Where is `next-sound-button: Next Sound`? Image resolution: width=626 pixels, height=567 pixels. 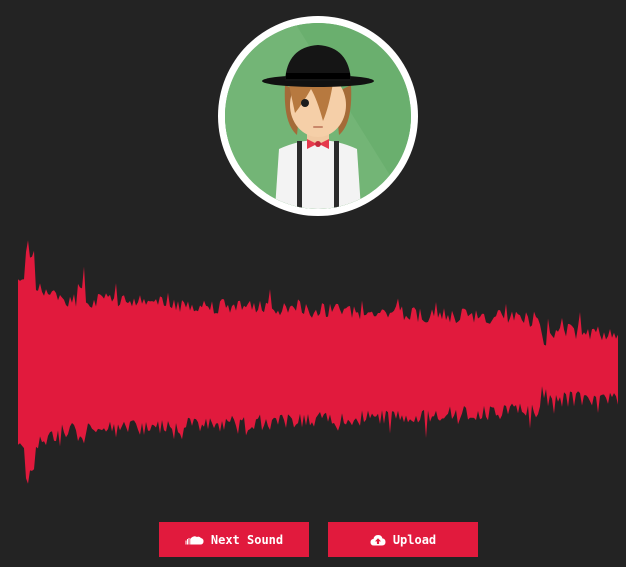 next-sound-button: Next Sound is located at coordinates (234, 539).